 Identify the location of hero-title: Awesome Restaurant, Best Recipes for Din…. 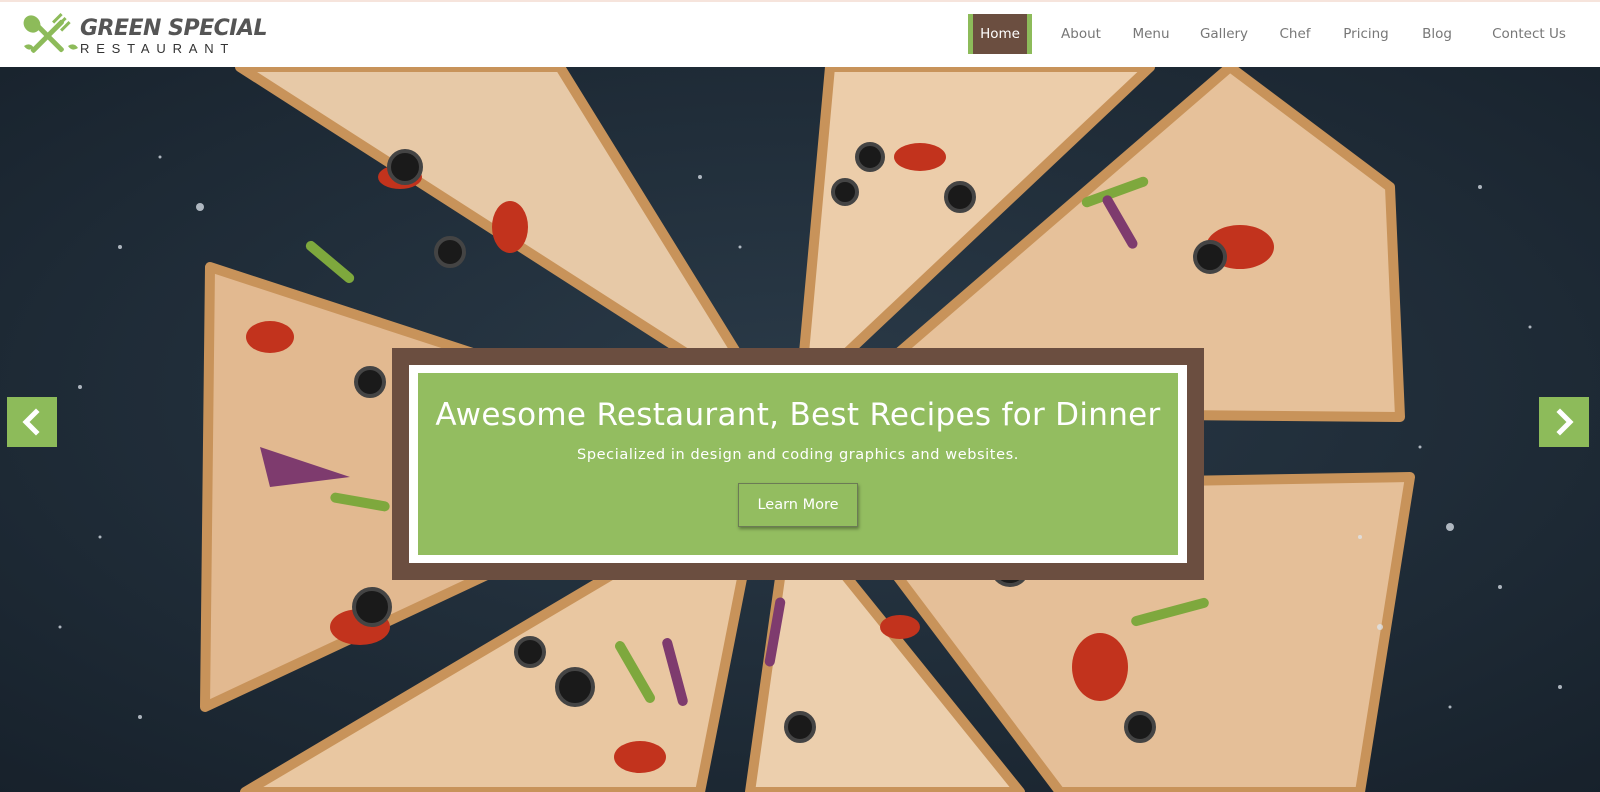
(798, 415).